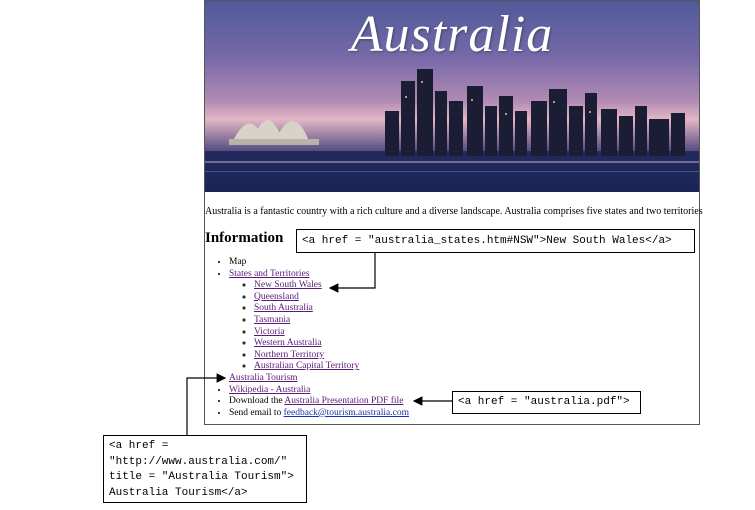  I want to click on callout-arrows, so click(319, 344).